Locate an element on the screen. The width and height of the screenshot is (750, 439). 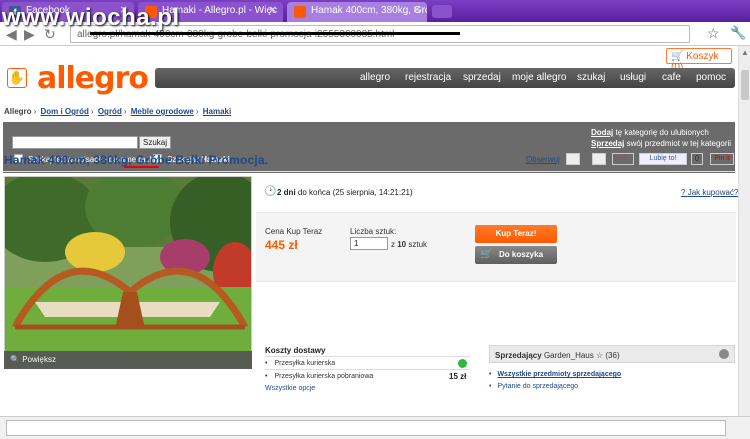
clock-icon: 🕑 is located at coordinates (270, 191).